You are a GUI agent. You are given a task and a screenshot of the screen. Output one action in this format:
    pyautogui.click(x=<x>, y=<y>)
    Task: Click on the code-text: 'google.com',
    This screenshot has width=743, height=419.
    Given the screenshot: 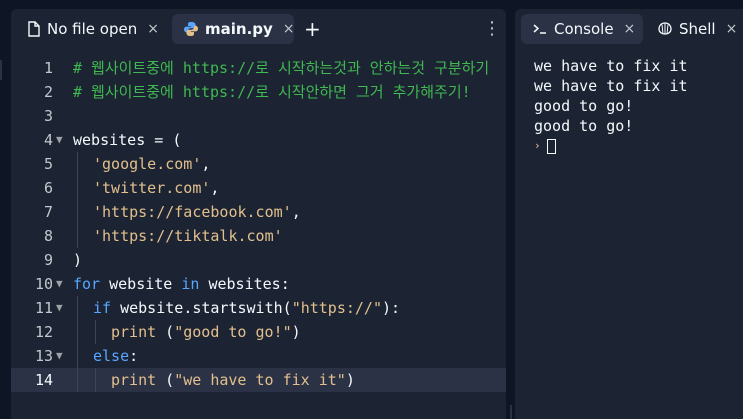 What is the action you would take?
    pyautogui.click(x=151, y=164)
    